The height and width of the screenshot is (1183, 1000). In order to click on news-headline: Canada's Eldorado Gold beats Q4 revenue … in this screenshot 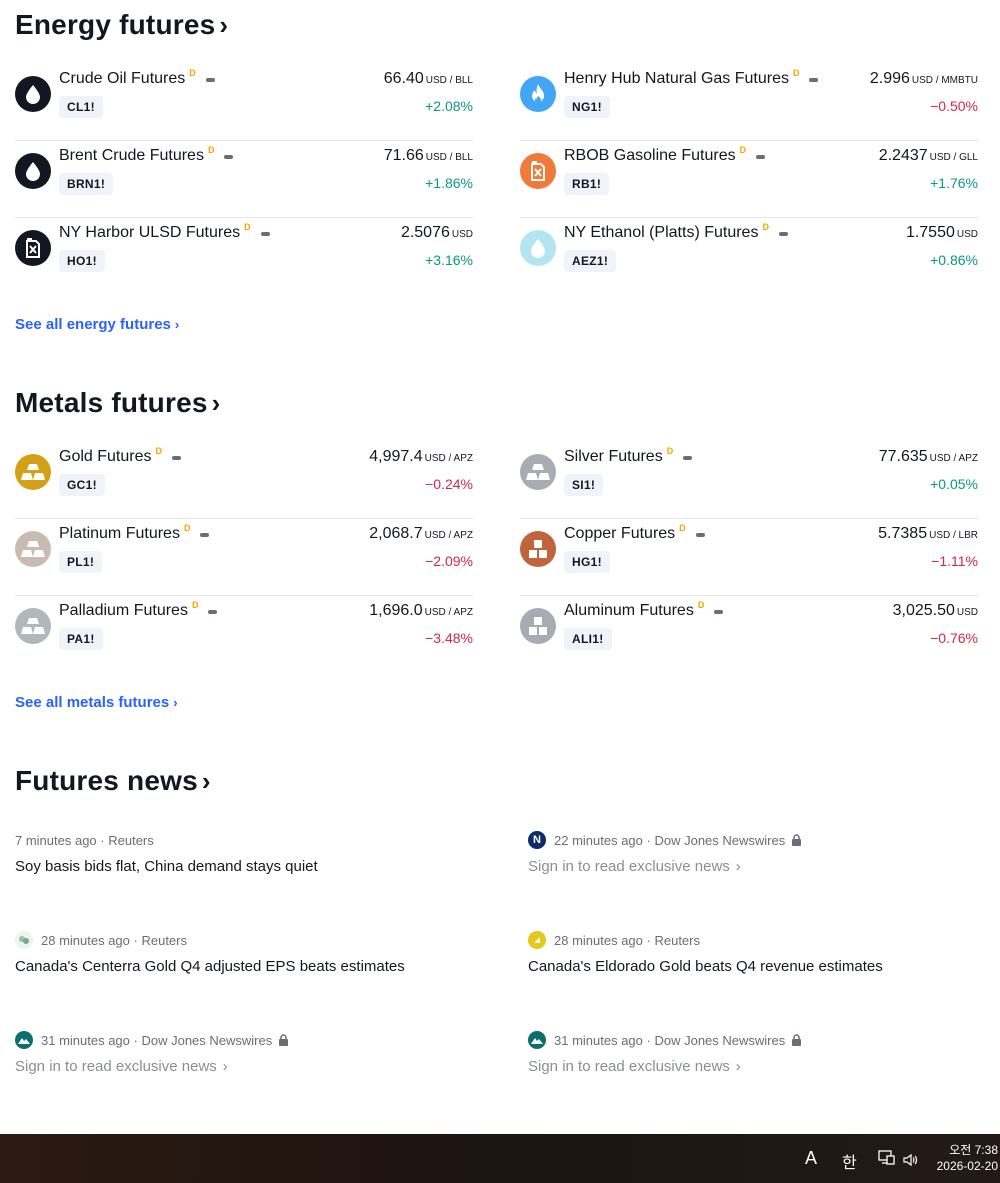, I will do `click(753, 966)`.